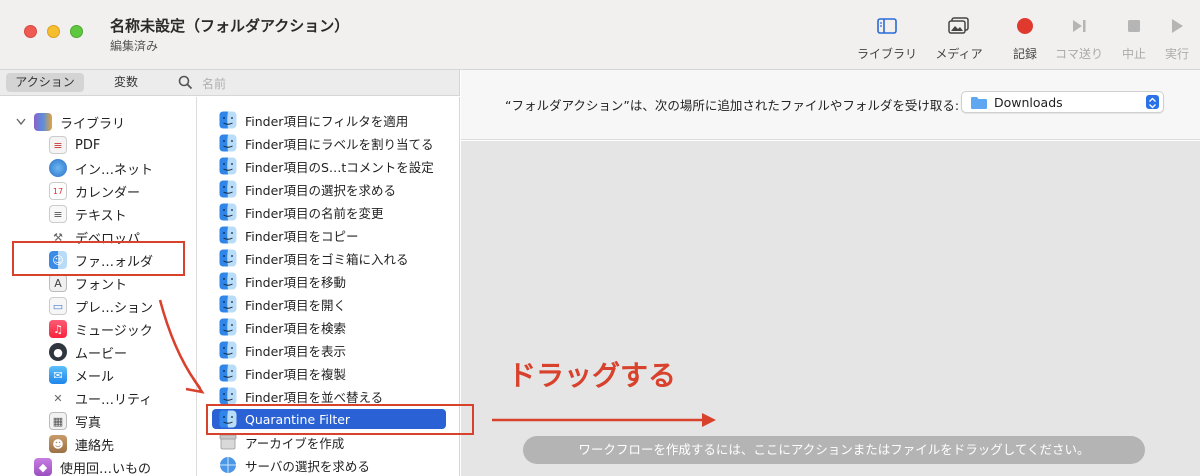  Describe the element at coordinates (327, 259) in the screenshot. I see `action-item-label: Finder項目をゴミ箱に入れる` at that location.